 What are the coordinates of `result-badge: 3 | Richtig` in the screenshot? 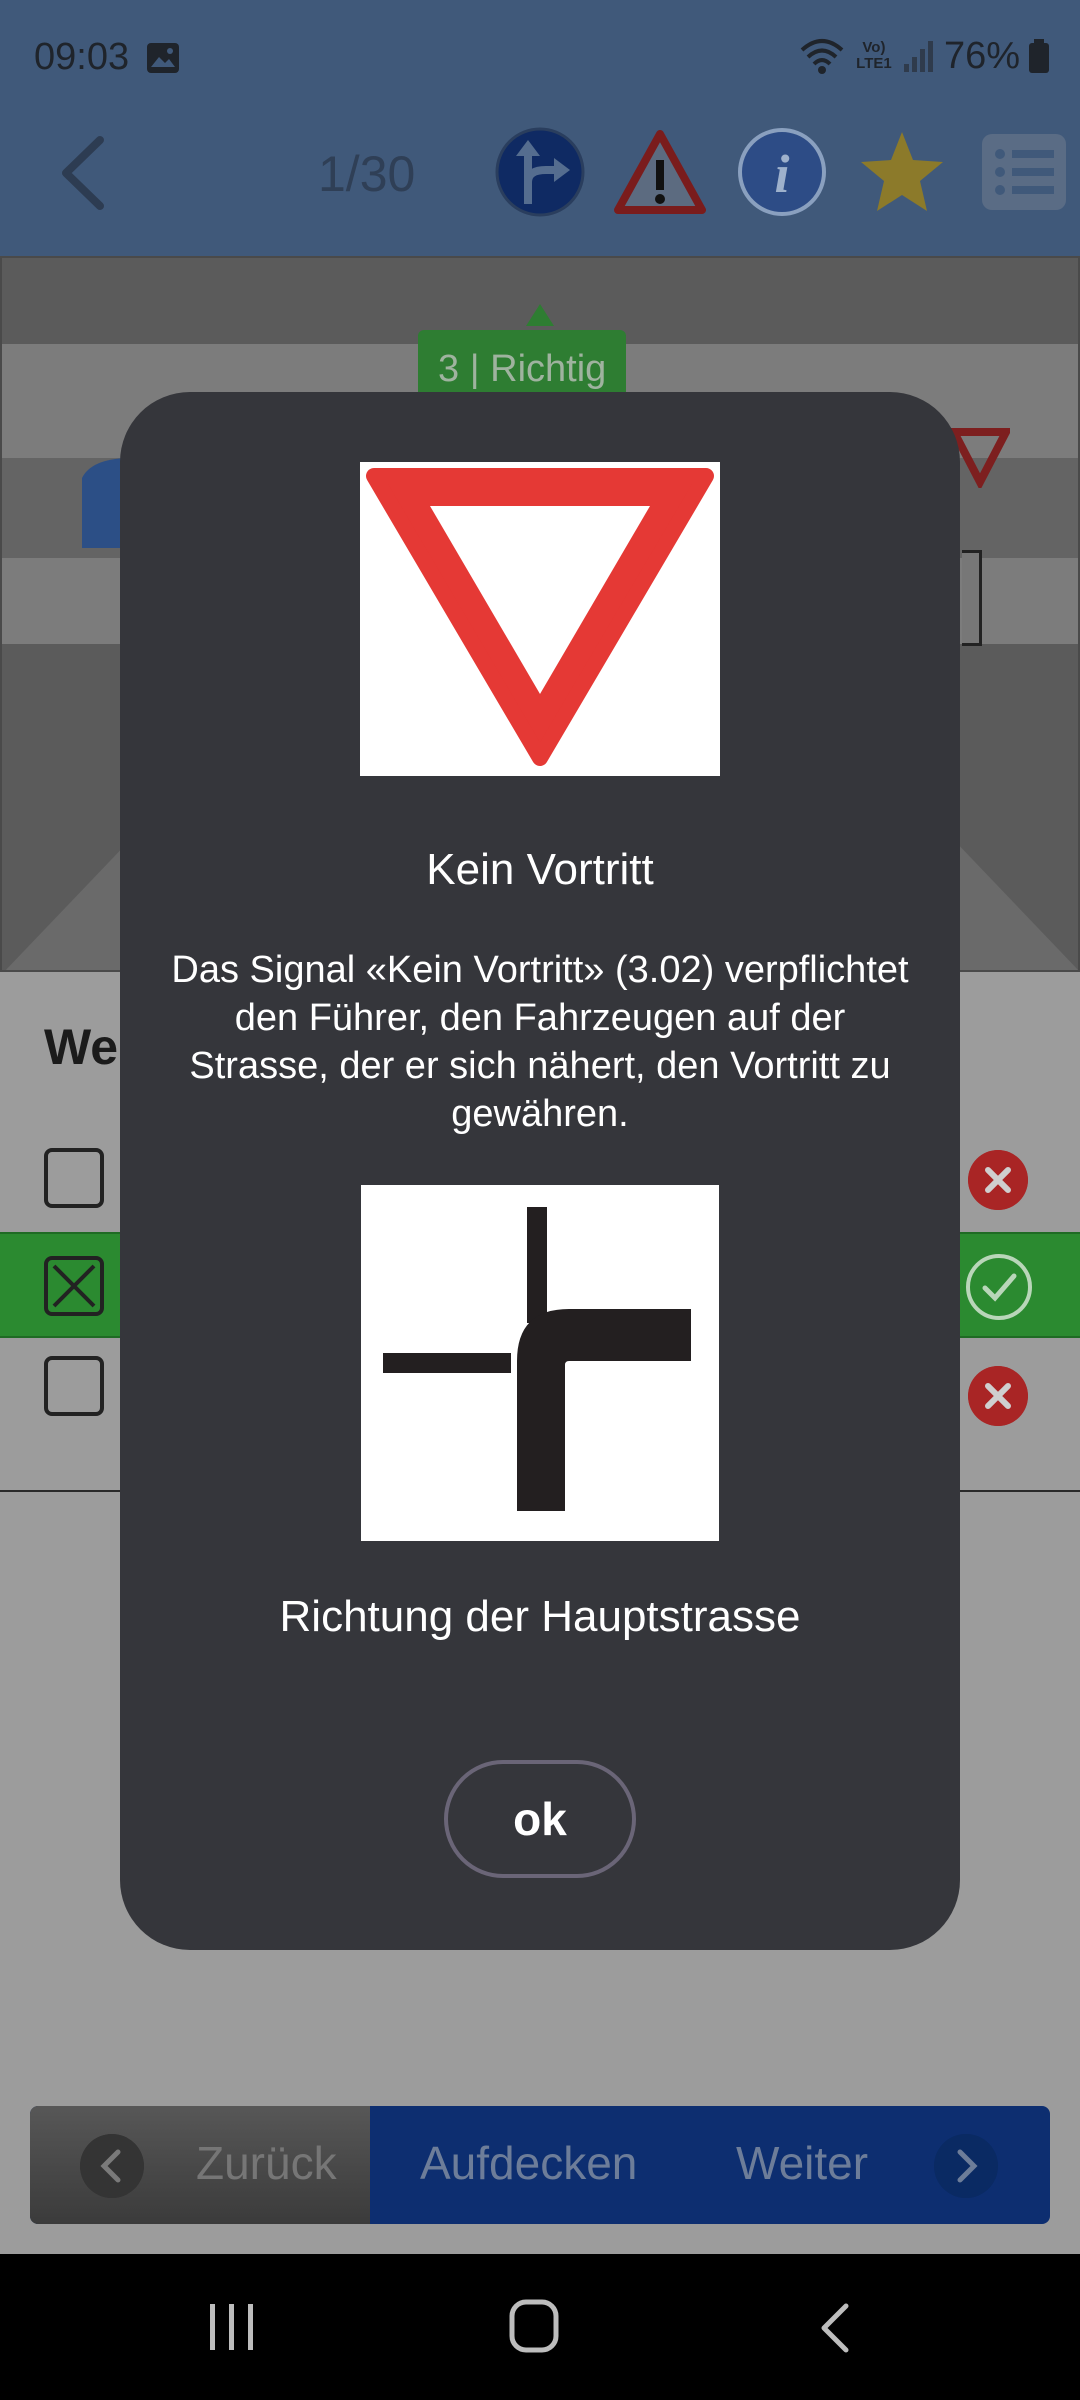 It's located at (522, 365).